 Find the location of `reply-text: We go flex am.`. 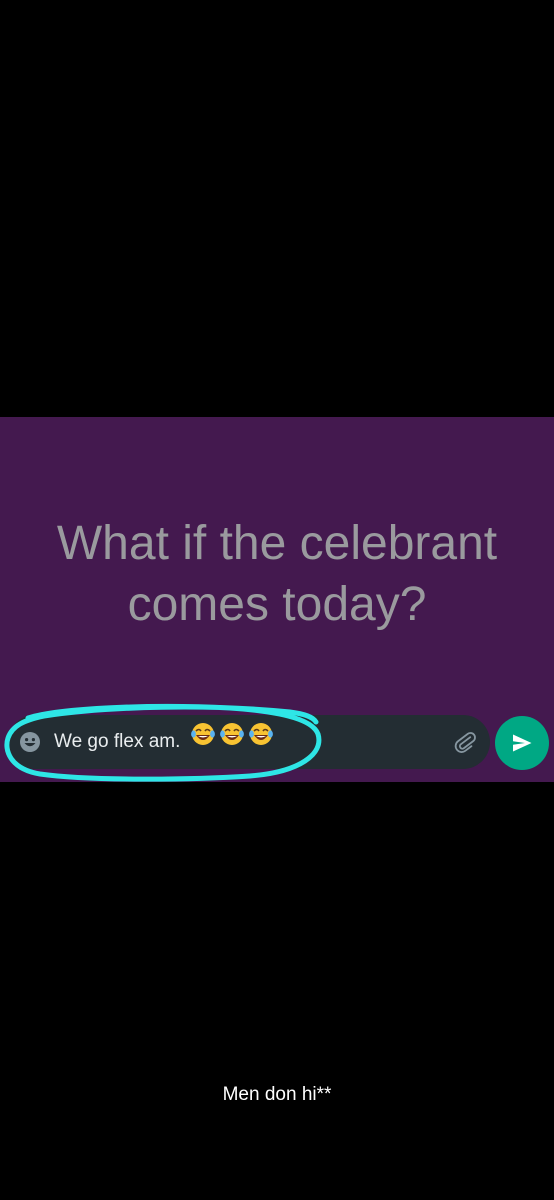

reply-text: We go flex am. is located at coordinates (117, 742).